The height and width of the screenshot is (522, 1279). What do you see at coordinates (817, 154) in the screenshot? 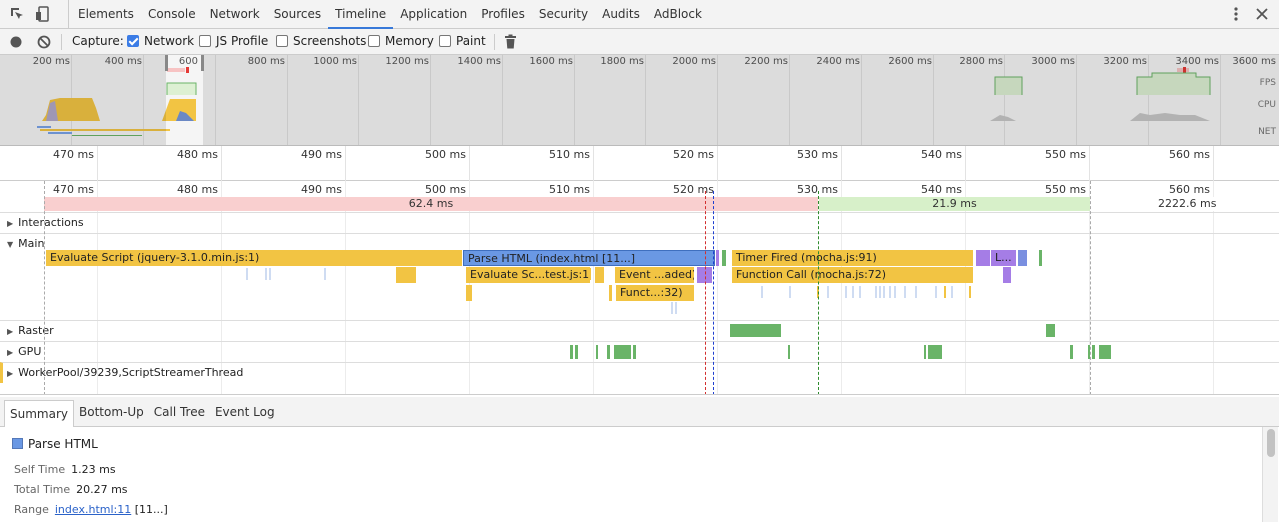
I see `ruler-tick: 530 ms` at bounding box center [817, 154].